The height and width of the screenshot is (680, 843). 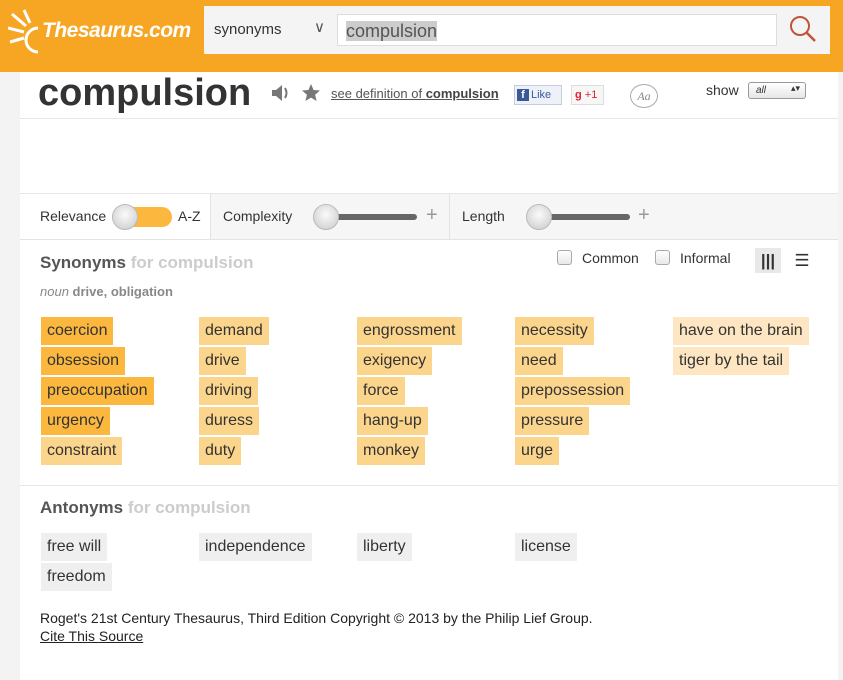 What do you see at coordinates (281, 93) in the screenshot?
I see `speaker-icon` at bounding box center [281, 93].